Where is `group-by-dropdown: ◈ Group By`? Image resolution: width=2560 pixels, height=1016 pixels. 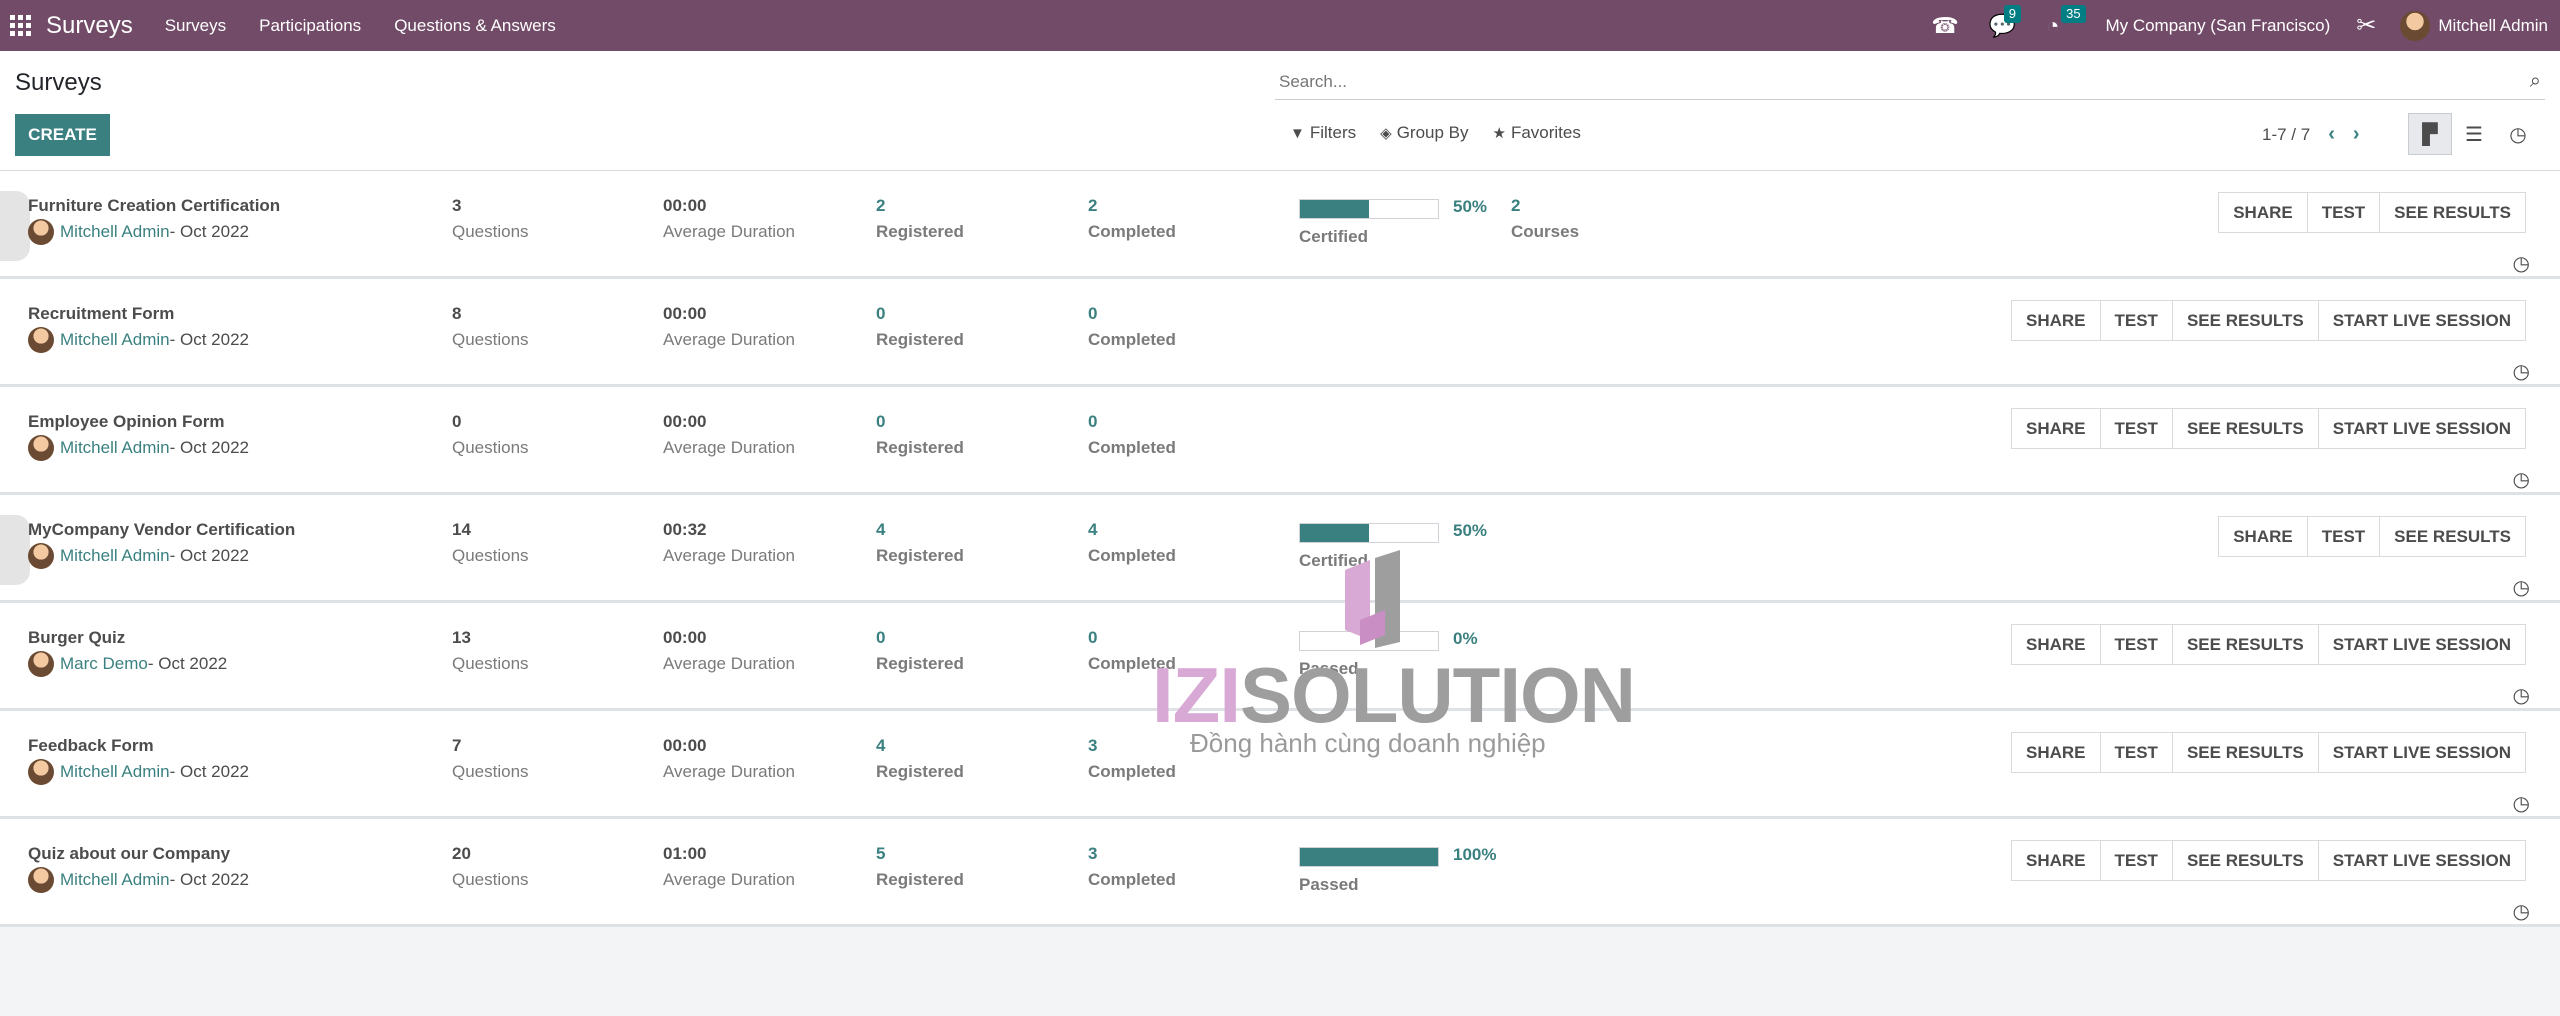
group-by-dropdown: ◈ Group By is located at coordinates (1424, 133).